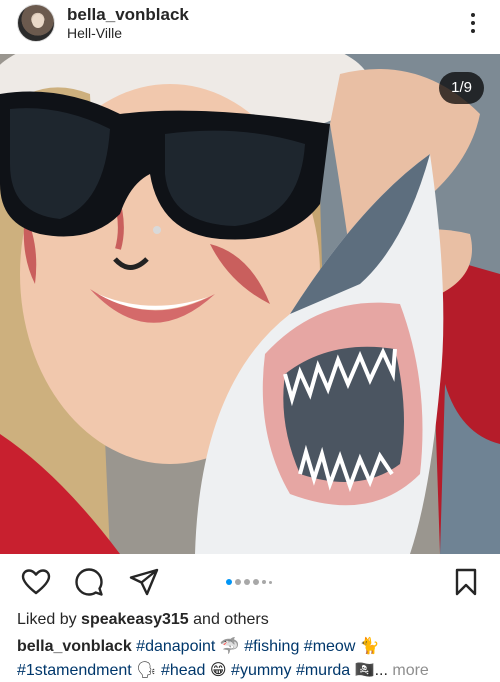 This screenshot has height=682, width=500. What do you see at coordinates (364, 670) in the screenshot?
I see `emoji: 🏴‍☠️` at bounding box center [364, 670].